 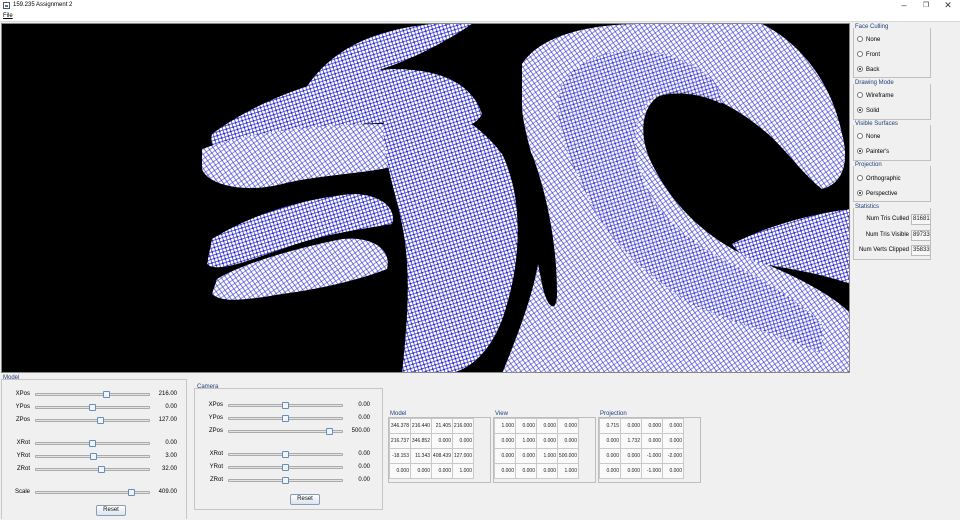 I want to click on model-ypos-value: 0.00, so click(x=171, y=407).